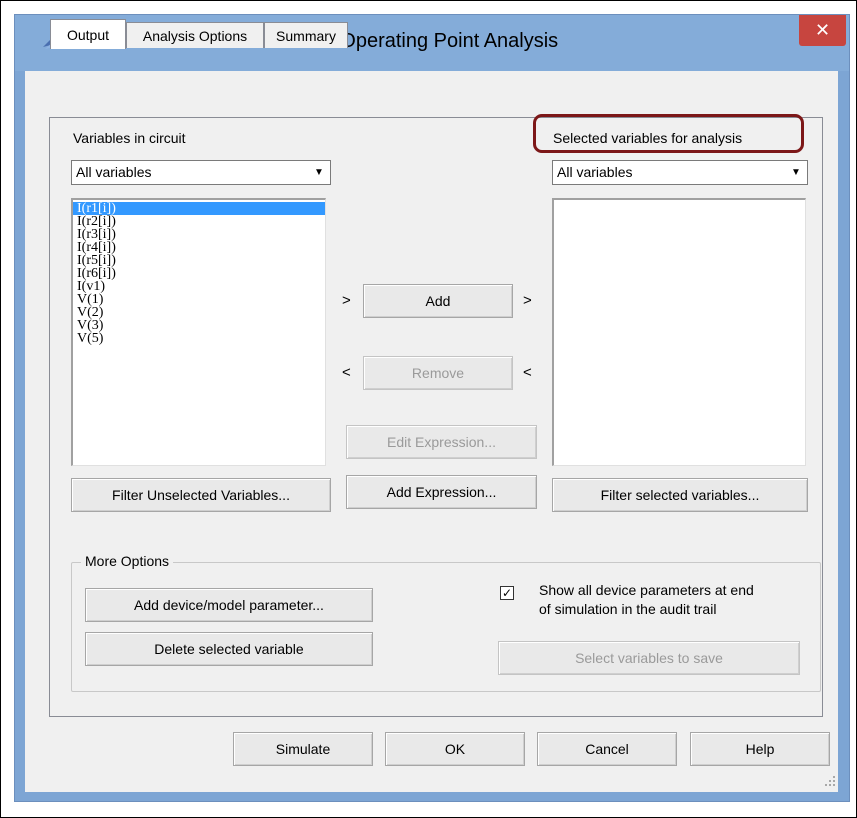  Describe the element at coordinates (303, 749) in the screenshot. I see `simulate-button: Simulate` at that location.